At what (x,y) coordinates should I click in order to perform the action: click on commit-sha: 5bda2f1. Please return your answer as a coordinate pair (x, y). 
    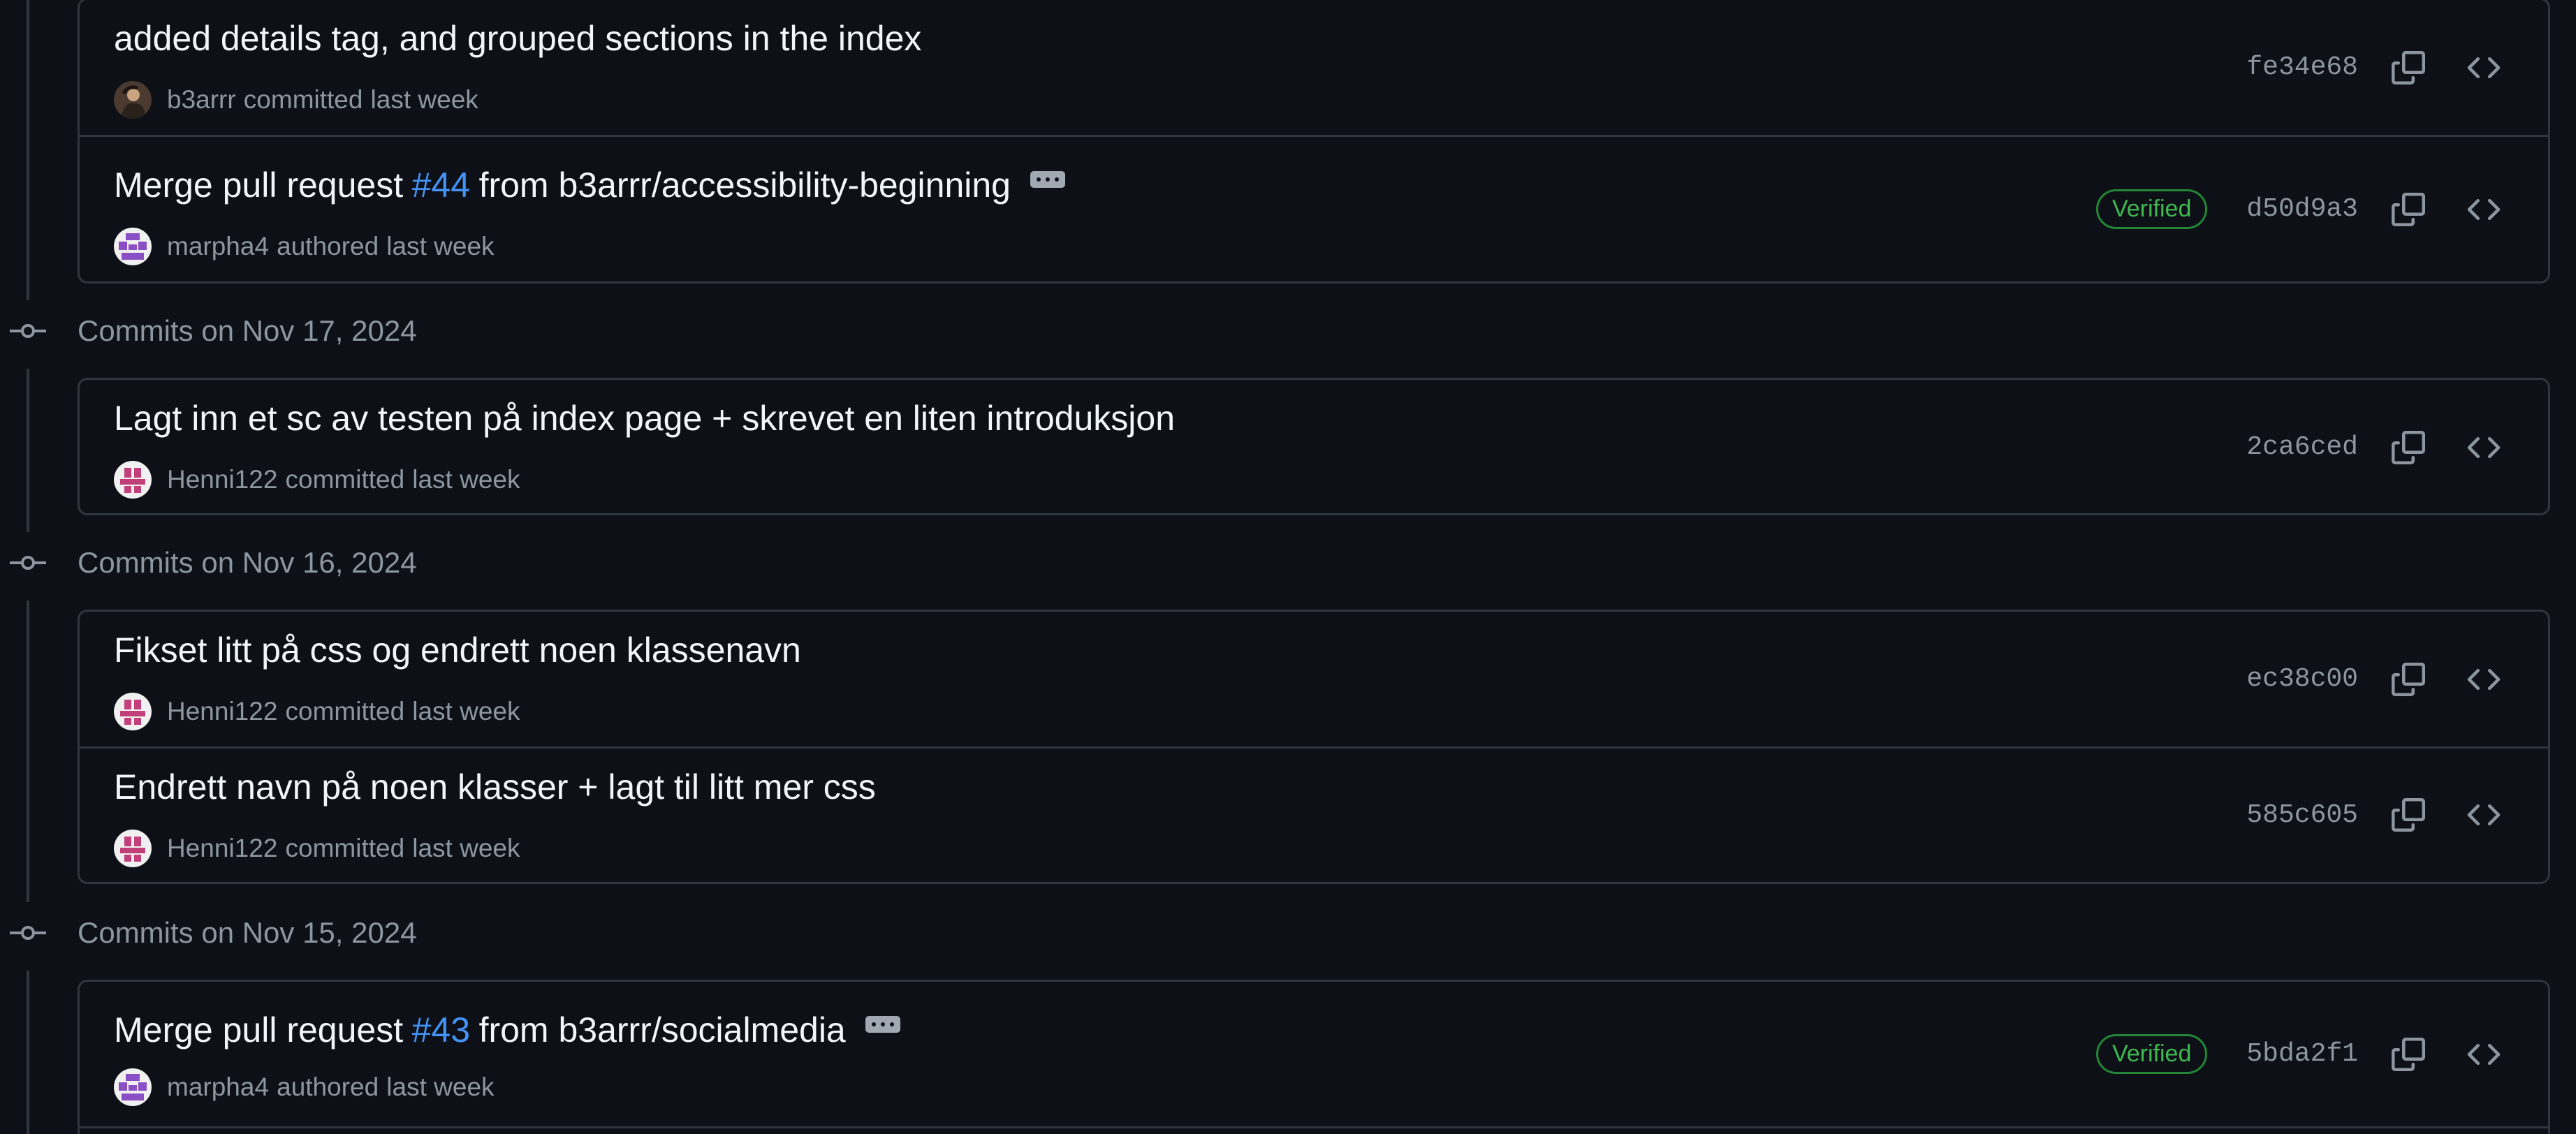
    Looking at the image, I should click on (2302, 1054).